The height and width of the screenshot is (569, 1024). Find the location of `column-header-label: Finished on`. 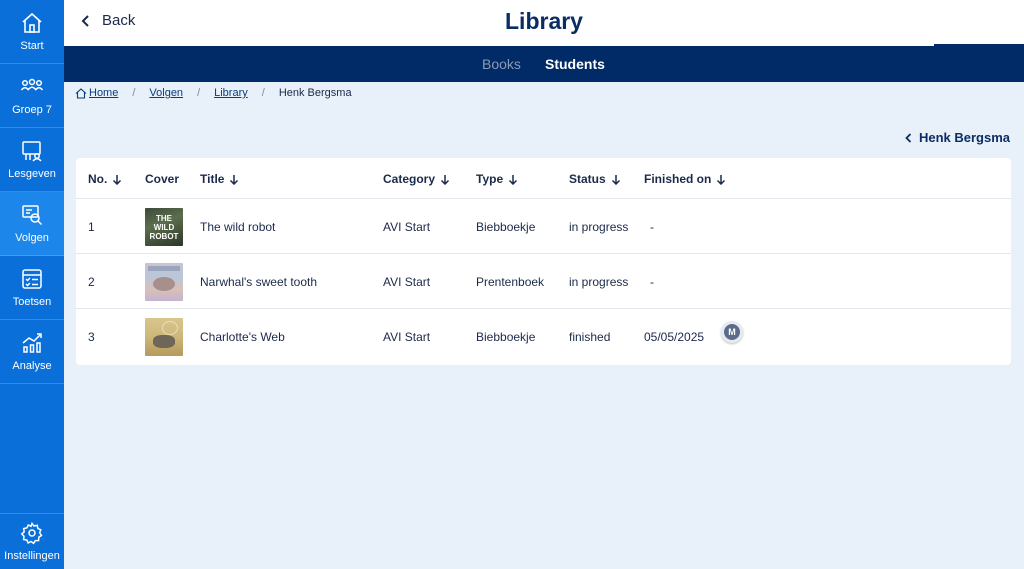

column-header-label: Finished on is located at coordinates (678, 179).